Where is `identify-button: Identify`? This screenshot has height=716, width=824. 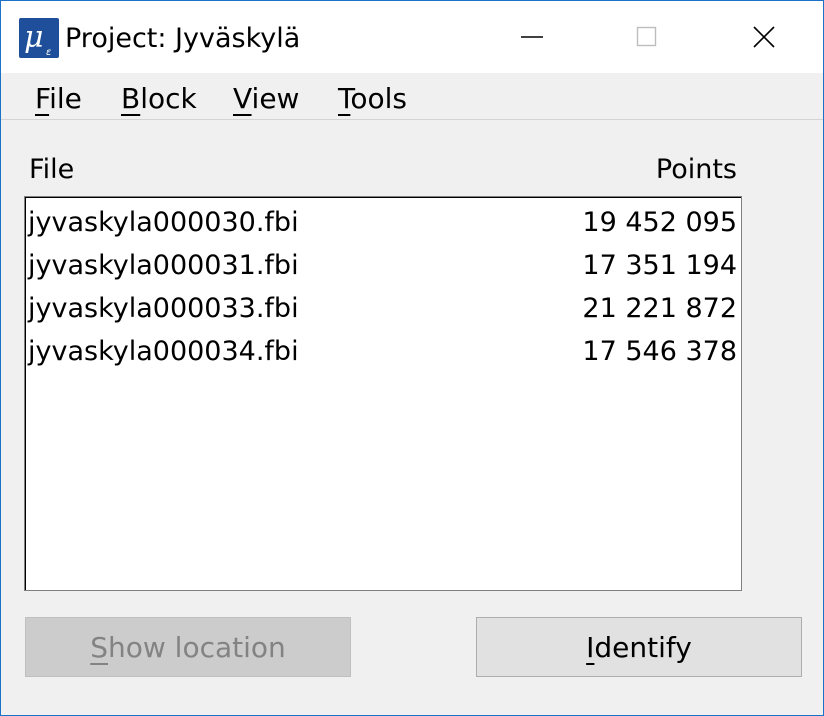 identify-button: Identify is located at coordinates (639, 647).